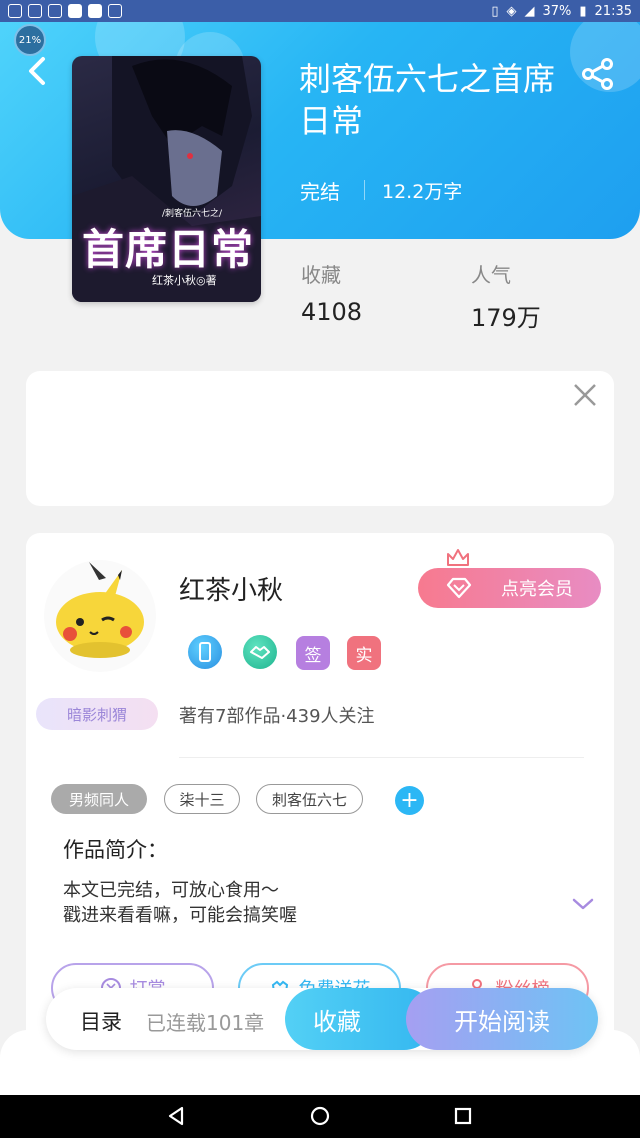  I want to click on close-ad-button, so click(585, 395).